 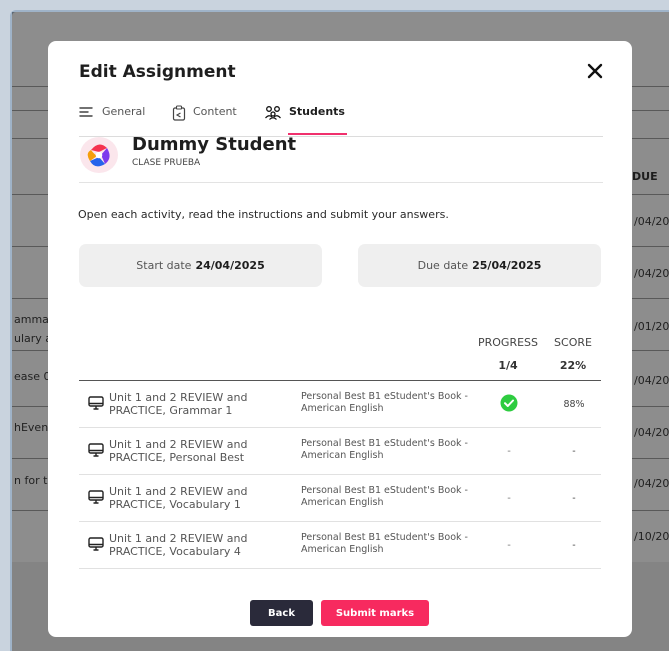 I want to click on due-date-label: Due date, so click(x=443, y=265).